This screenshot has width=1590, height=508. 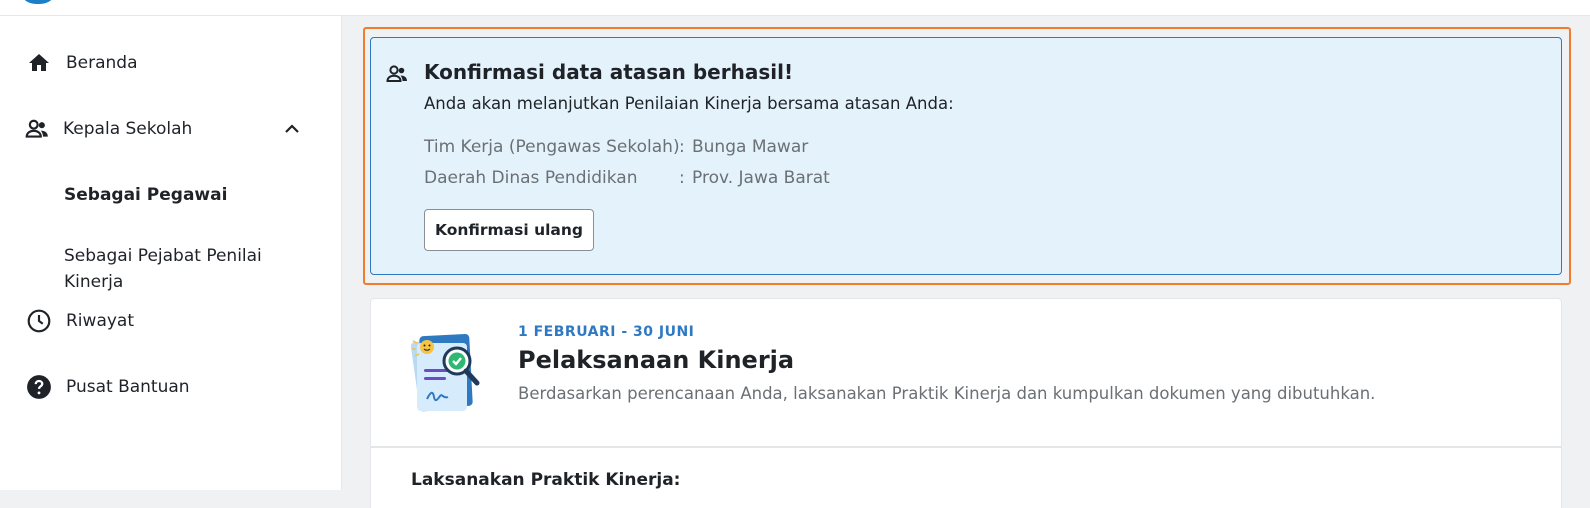 I want to click on help-icon, so click(x=39, y=387).